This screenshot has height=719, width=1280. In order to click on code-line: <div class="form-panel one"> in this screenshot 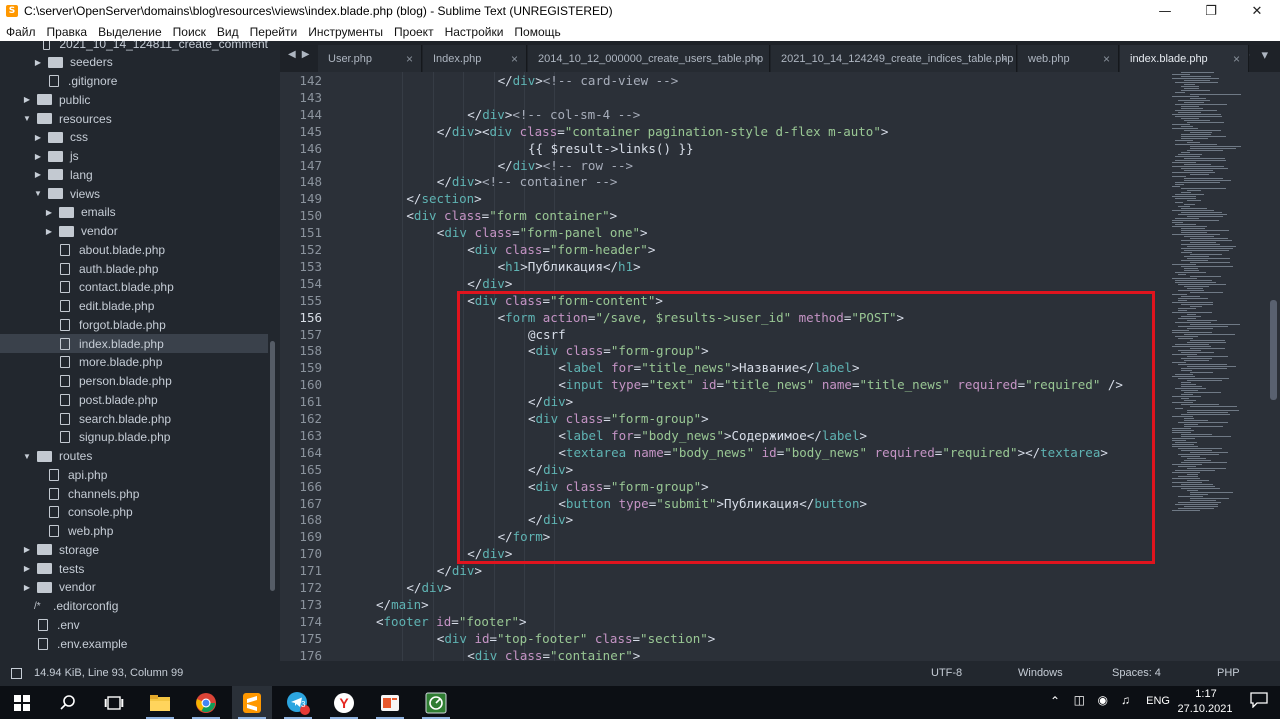, I will do `click(542, 232)`.